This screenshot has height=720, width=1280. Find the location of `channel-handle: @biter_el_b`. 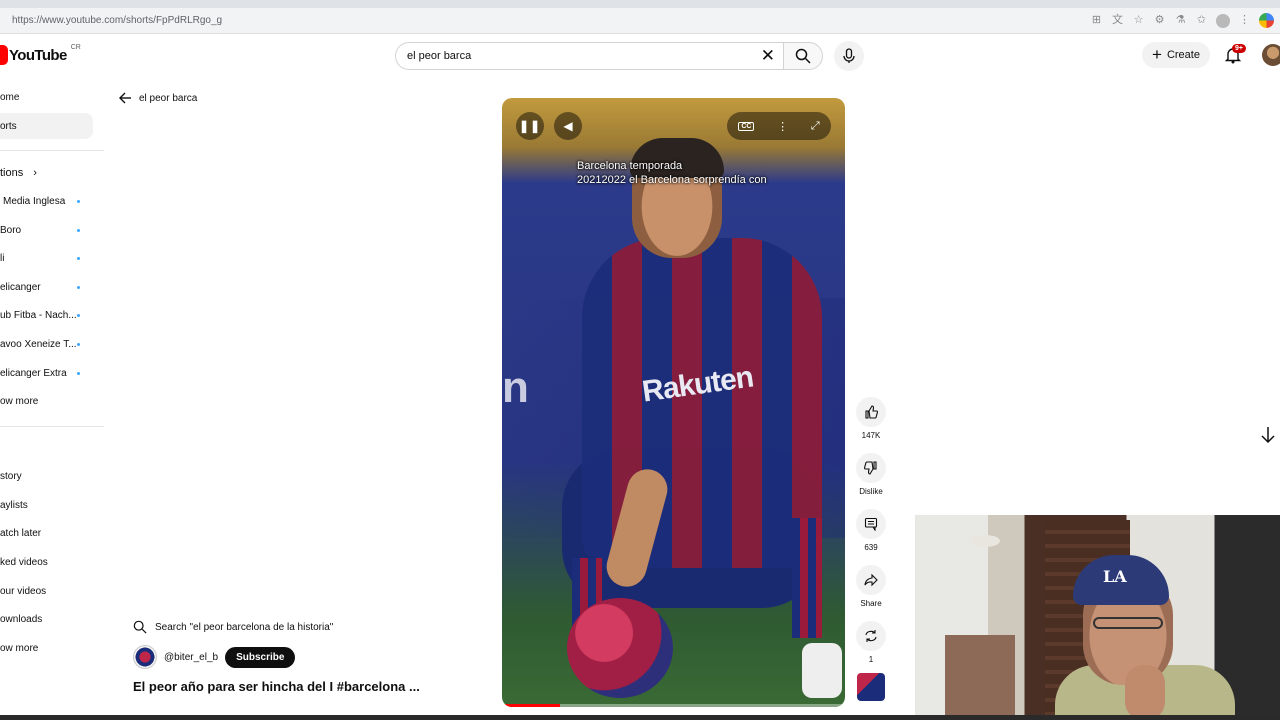

channel-handle: @biter_el_b is located at coordinates (191, 657).